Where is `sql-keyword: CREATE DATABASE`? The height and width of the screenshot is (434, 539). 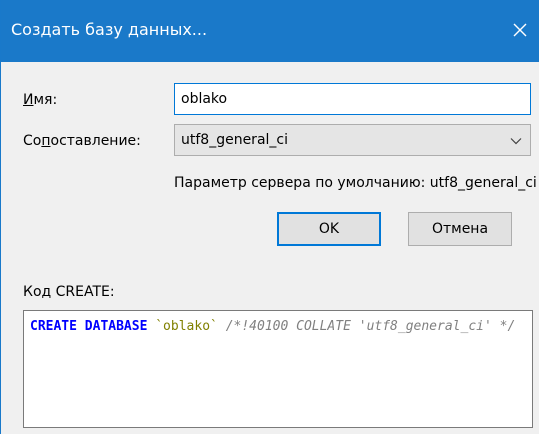 sql-keyword: CREATE DATABASE is located at coordinates (89, 326).